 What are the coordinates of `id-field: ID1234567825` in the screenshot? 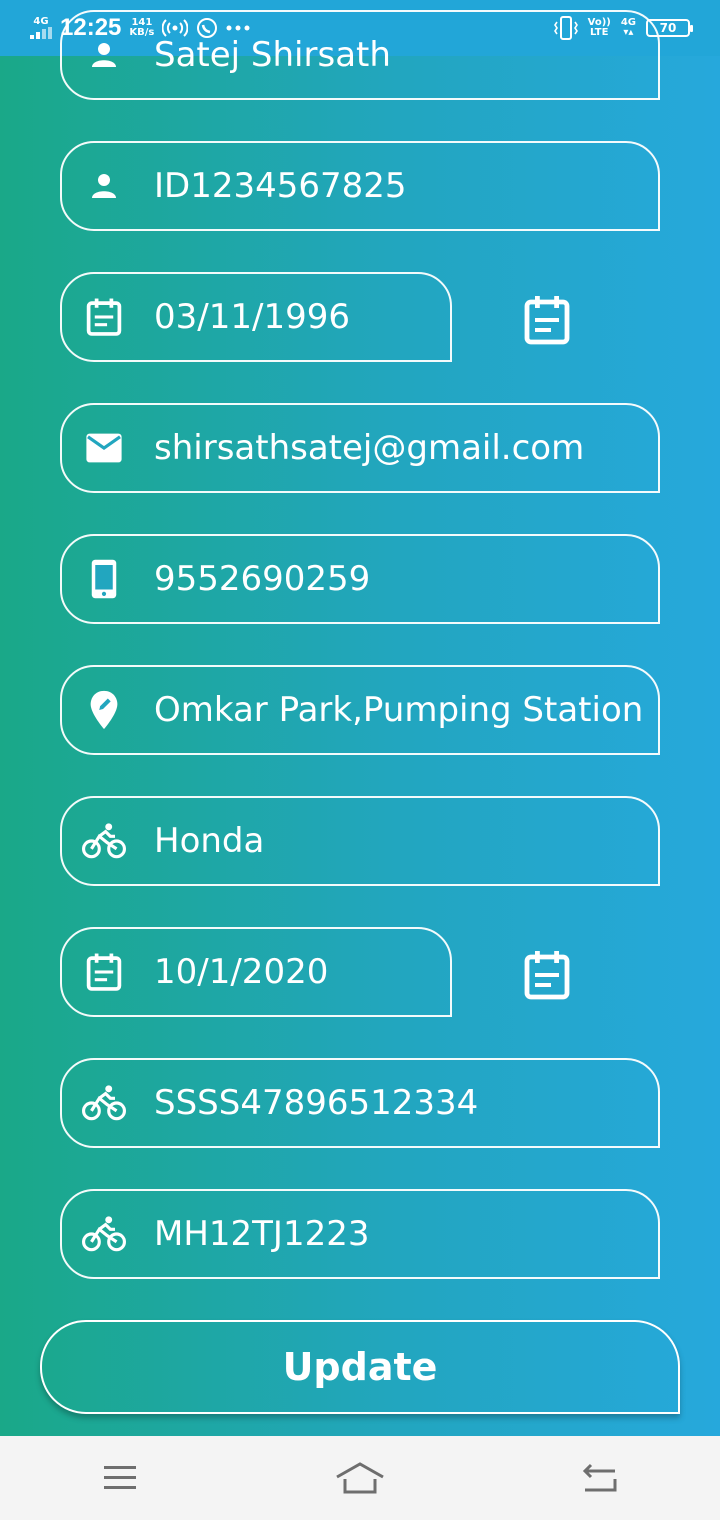 It's located at (360, 186).